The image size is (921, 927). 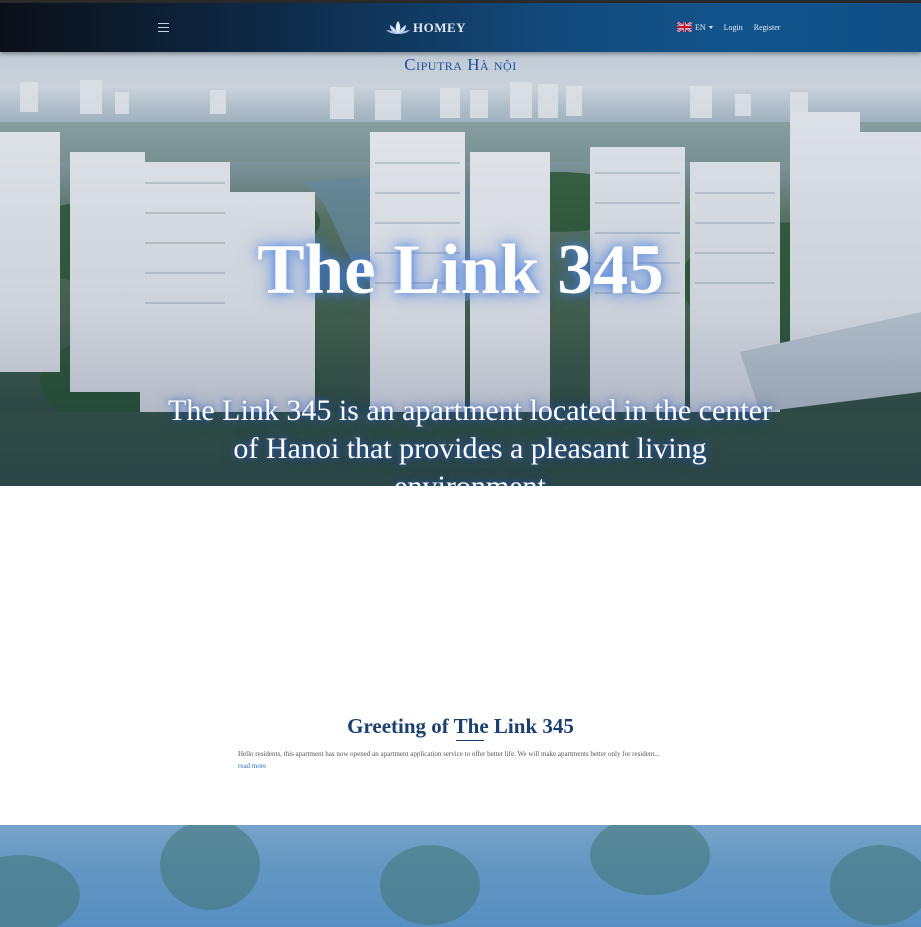 I want to click on greeting-underline, so click(x=470, y=740).